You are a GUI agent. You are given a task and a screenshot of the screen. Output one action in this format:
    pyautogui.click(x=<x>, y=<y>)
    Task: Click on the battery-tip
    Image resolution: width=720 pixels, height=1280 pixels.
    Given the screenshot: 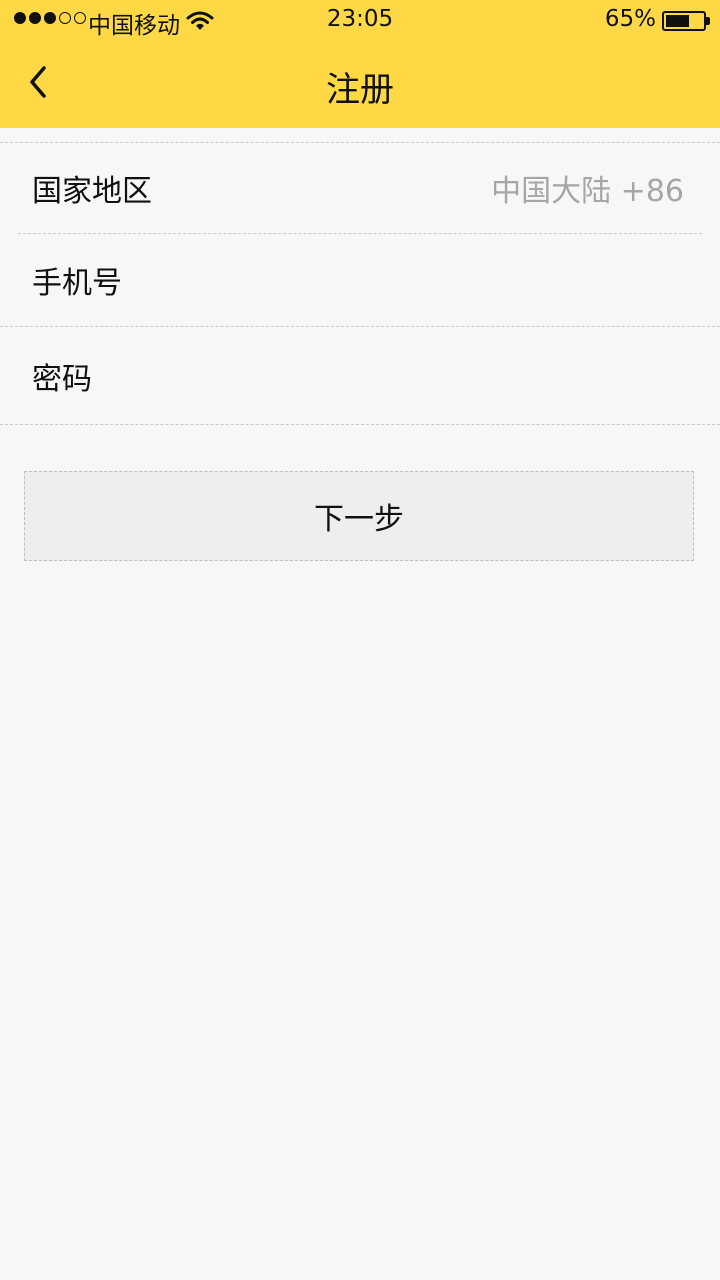 What is the action you would take?
    pyautogui.click(x=708, y=21)
    